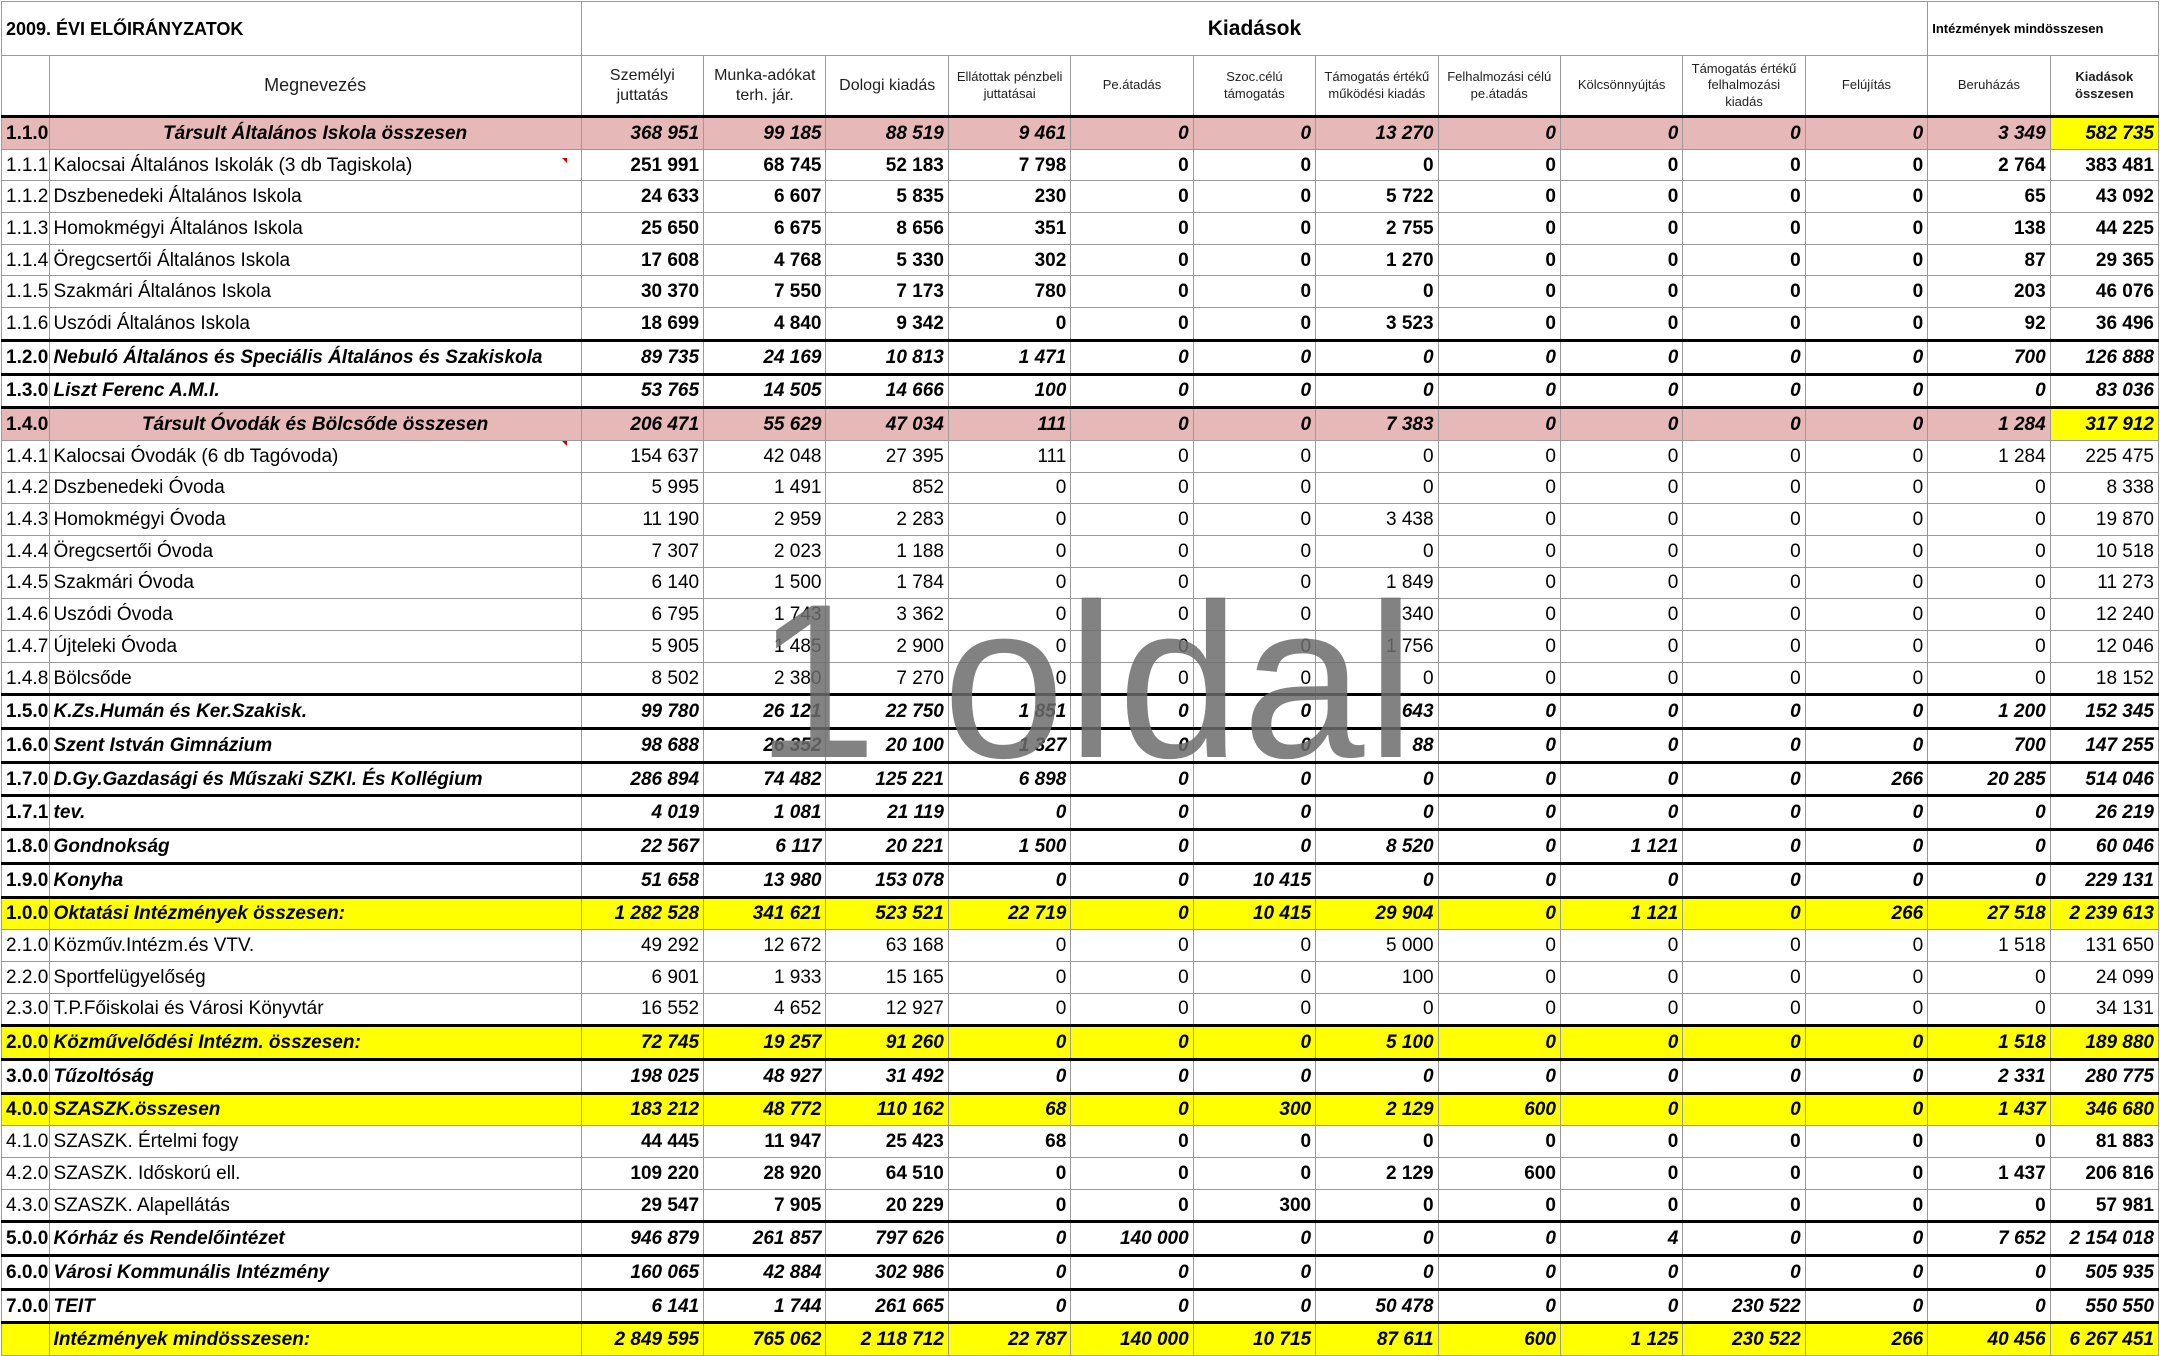  Describe the element at coordinates (642, 1238) in the screenshot. I see `value-cell: 946 879` at that location.